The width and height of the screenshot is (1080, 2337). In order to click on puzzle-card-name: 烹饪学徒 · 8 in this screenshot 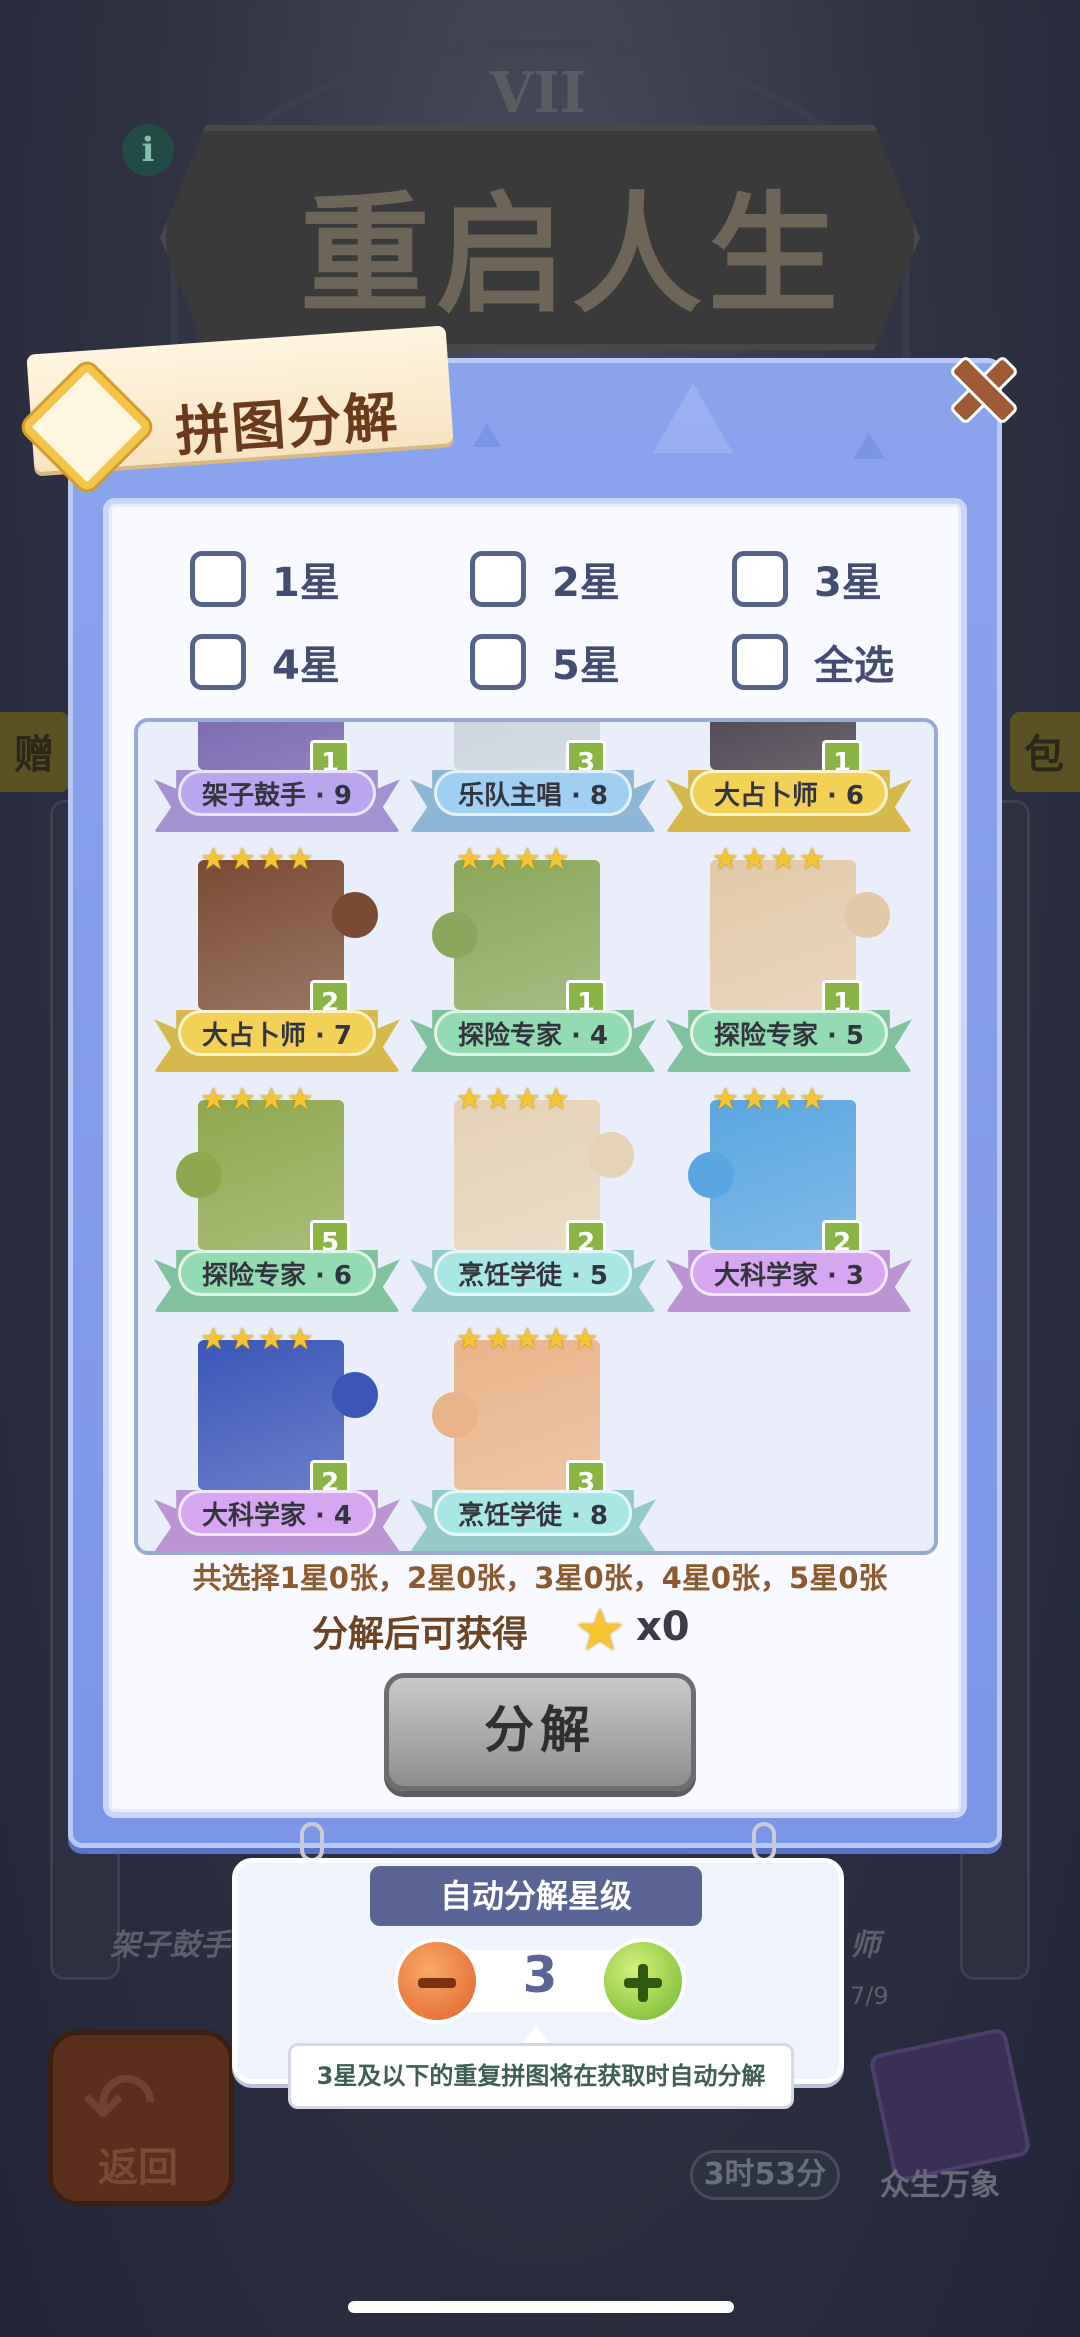, I will do `click(533, 1513)`.